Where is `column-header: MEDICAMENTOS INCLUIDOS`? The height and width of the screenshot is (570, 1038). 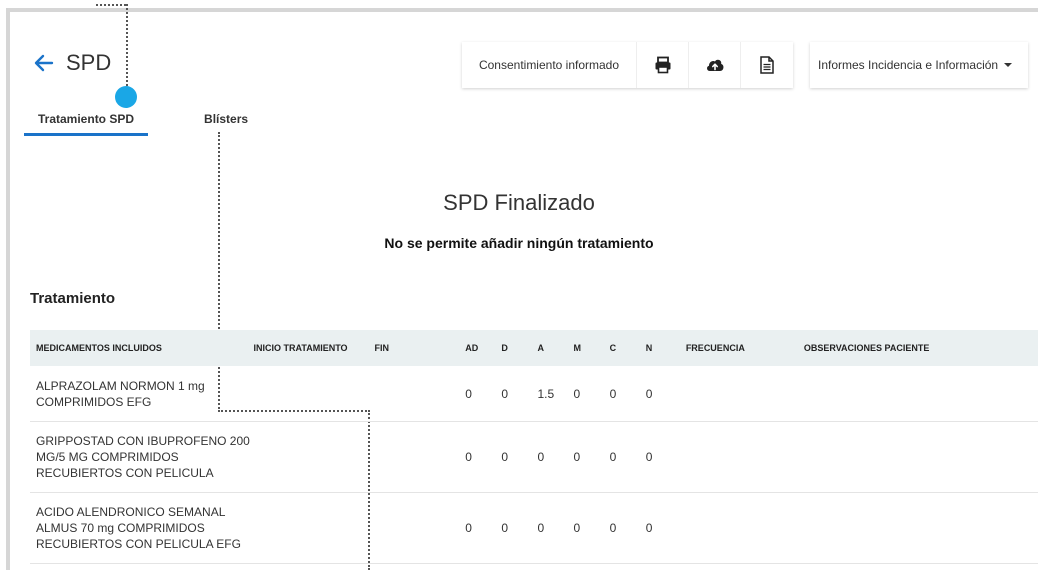
column-header: MEDICAMENTOS INCLUIDOS is located at coordinates (99, 348).